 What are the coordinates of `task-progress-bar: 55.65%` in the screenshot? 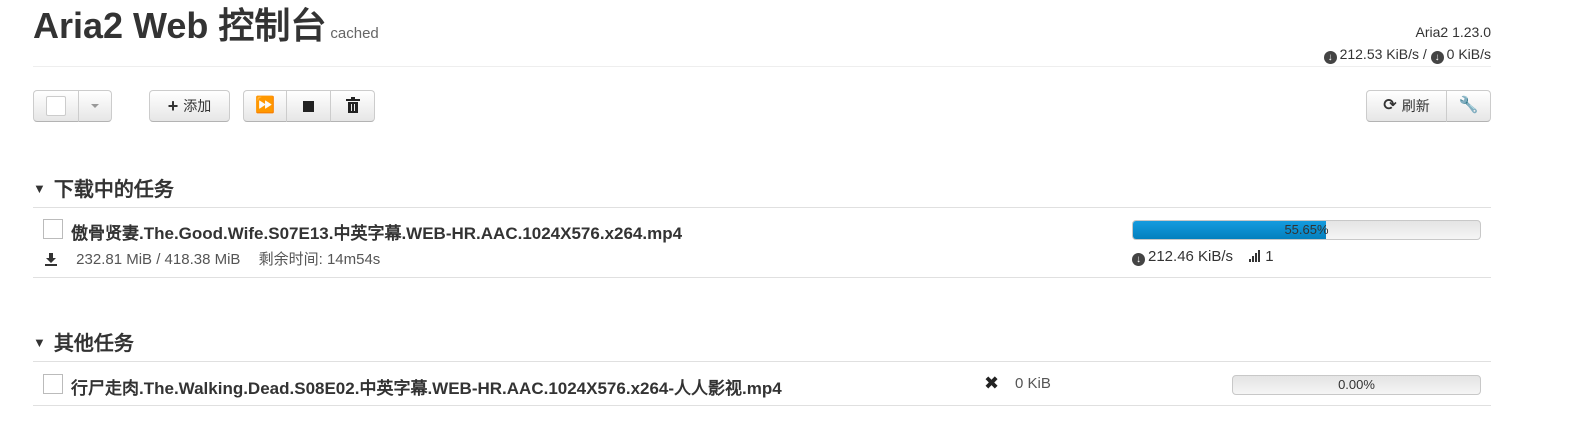 It's located at (1306, 230).